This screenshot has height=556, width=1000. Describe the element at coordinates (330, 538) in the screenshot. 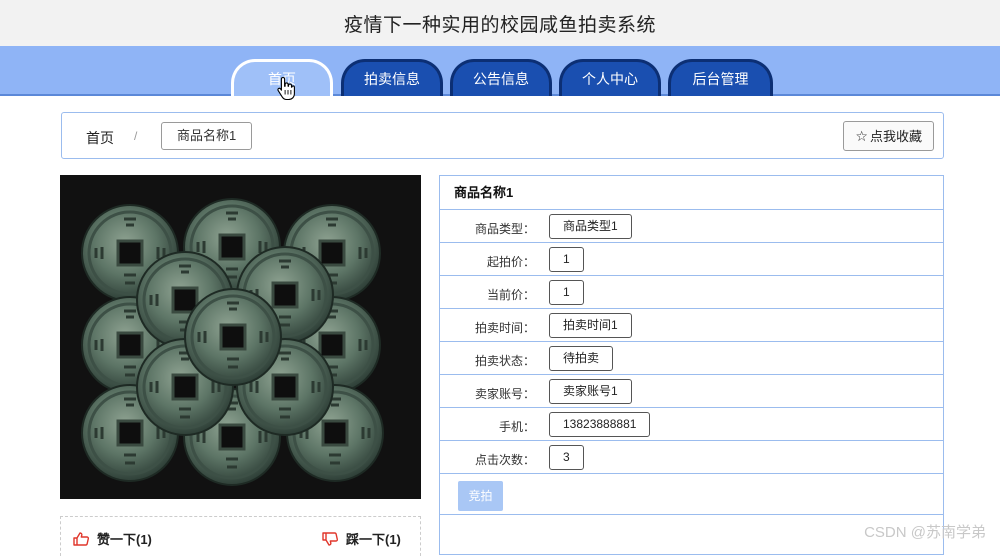

I see `thumbs-down-icon` at that location.